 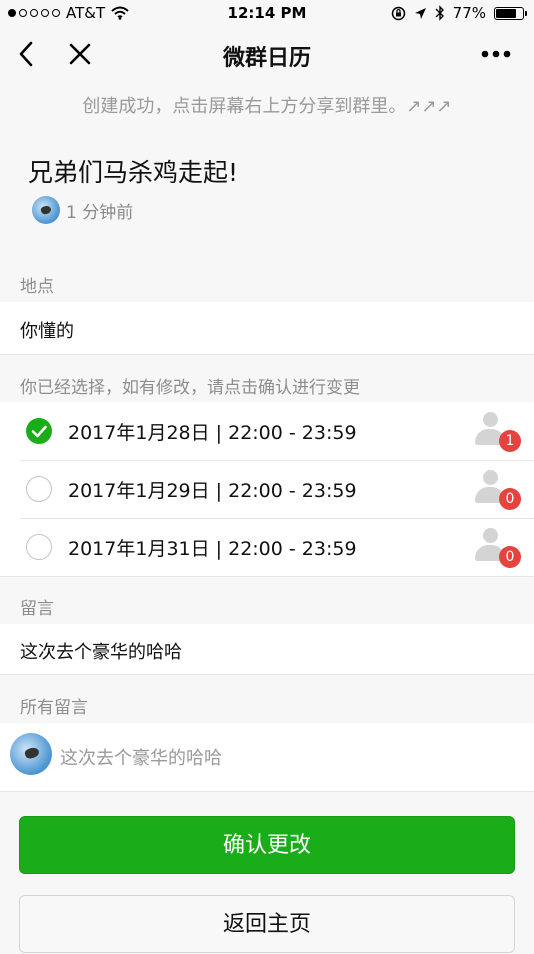 I want to click on lock-rotation-icon, so click(x=398, y=13).